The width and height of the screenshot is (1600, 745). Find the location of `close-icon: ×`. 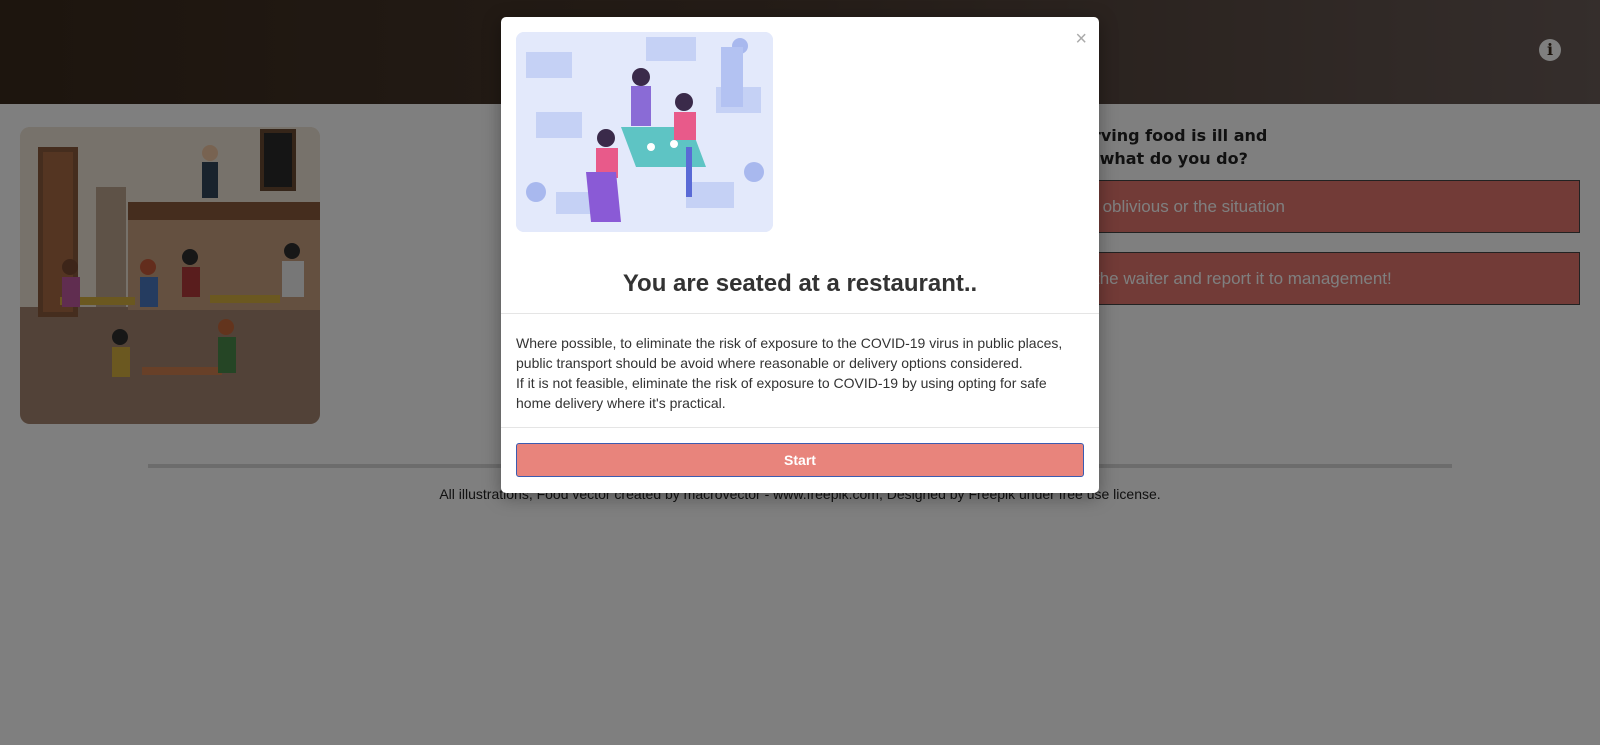

close-icon: × is located at coordinates (1081, 39).